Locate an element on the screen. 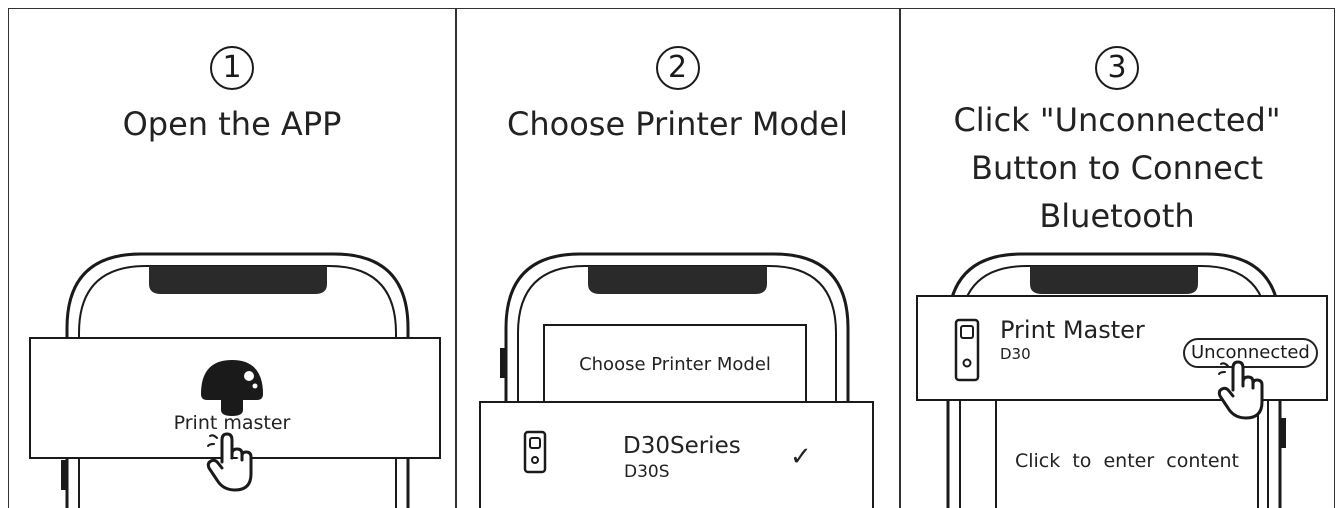 The width and height of the screenshot is (1343, 508). content-placeholder: Click to enter content is located at coordinates (1127, 461).